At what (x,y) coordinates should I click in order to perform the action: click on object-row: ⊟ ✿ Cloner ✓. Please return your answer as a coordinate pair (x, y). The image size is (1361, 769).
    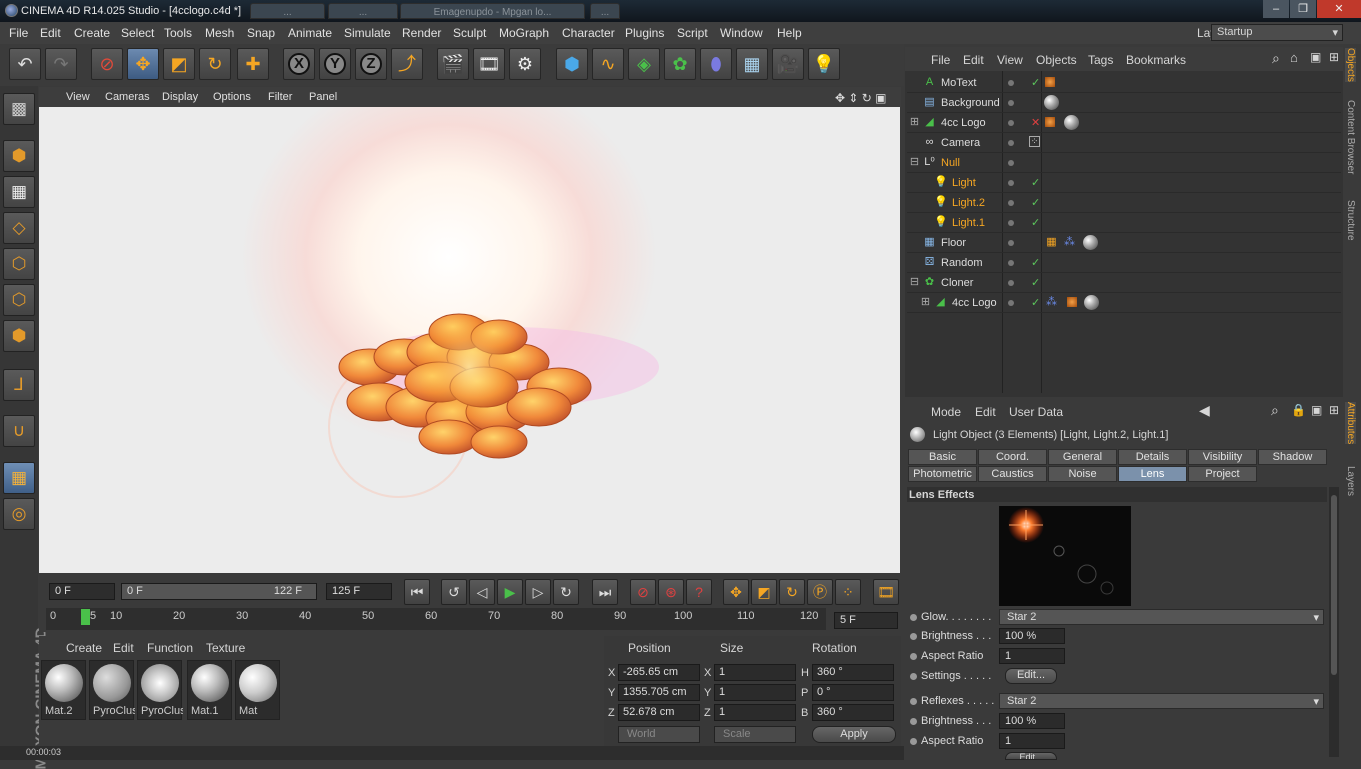
    Looking at the image, I should click on (1124, 283).